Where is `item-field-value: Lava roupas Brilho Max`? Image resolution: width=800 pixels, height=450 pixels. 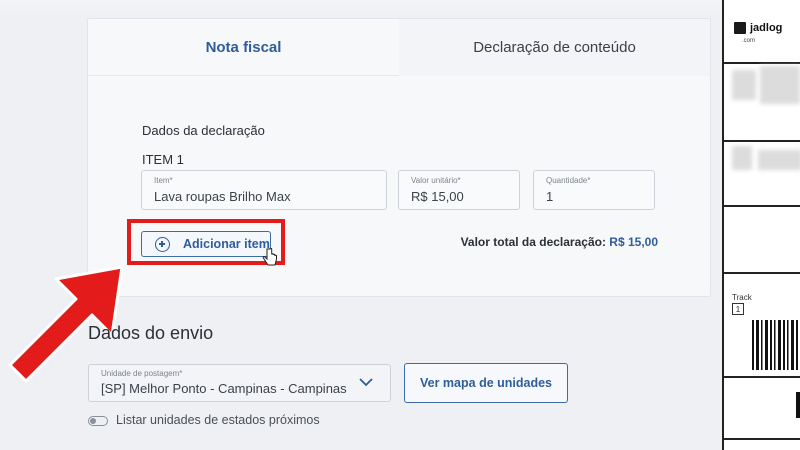 item-field-value: Lava roupas Brilho Max is located at coordinates (222, 196).